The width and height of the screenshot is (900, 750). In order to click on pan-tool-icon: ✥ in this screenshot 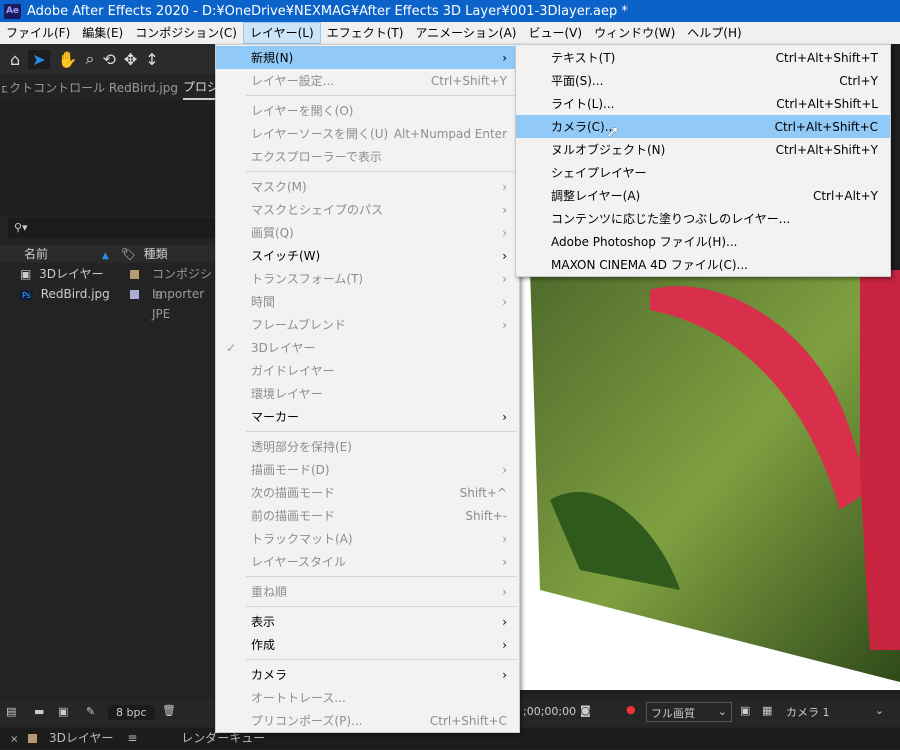, I will do `click(130, 59)`.